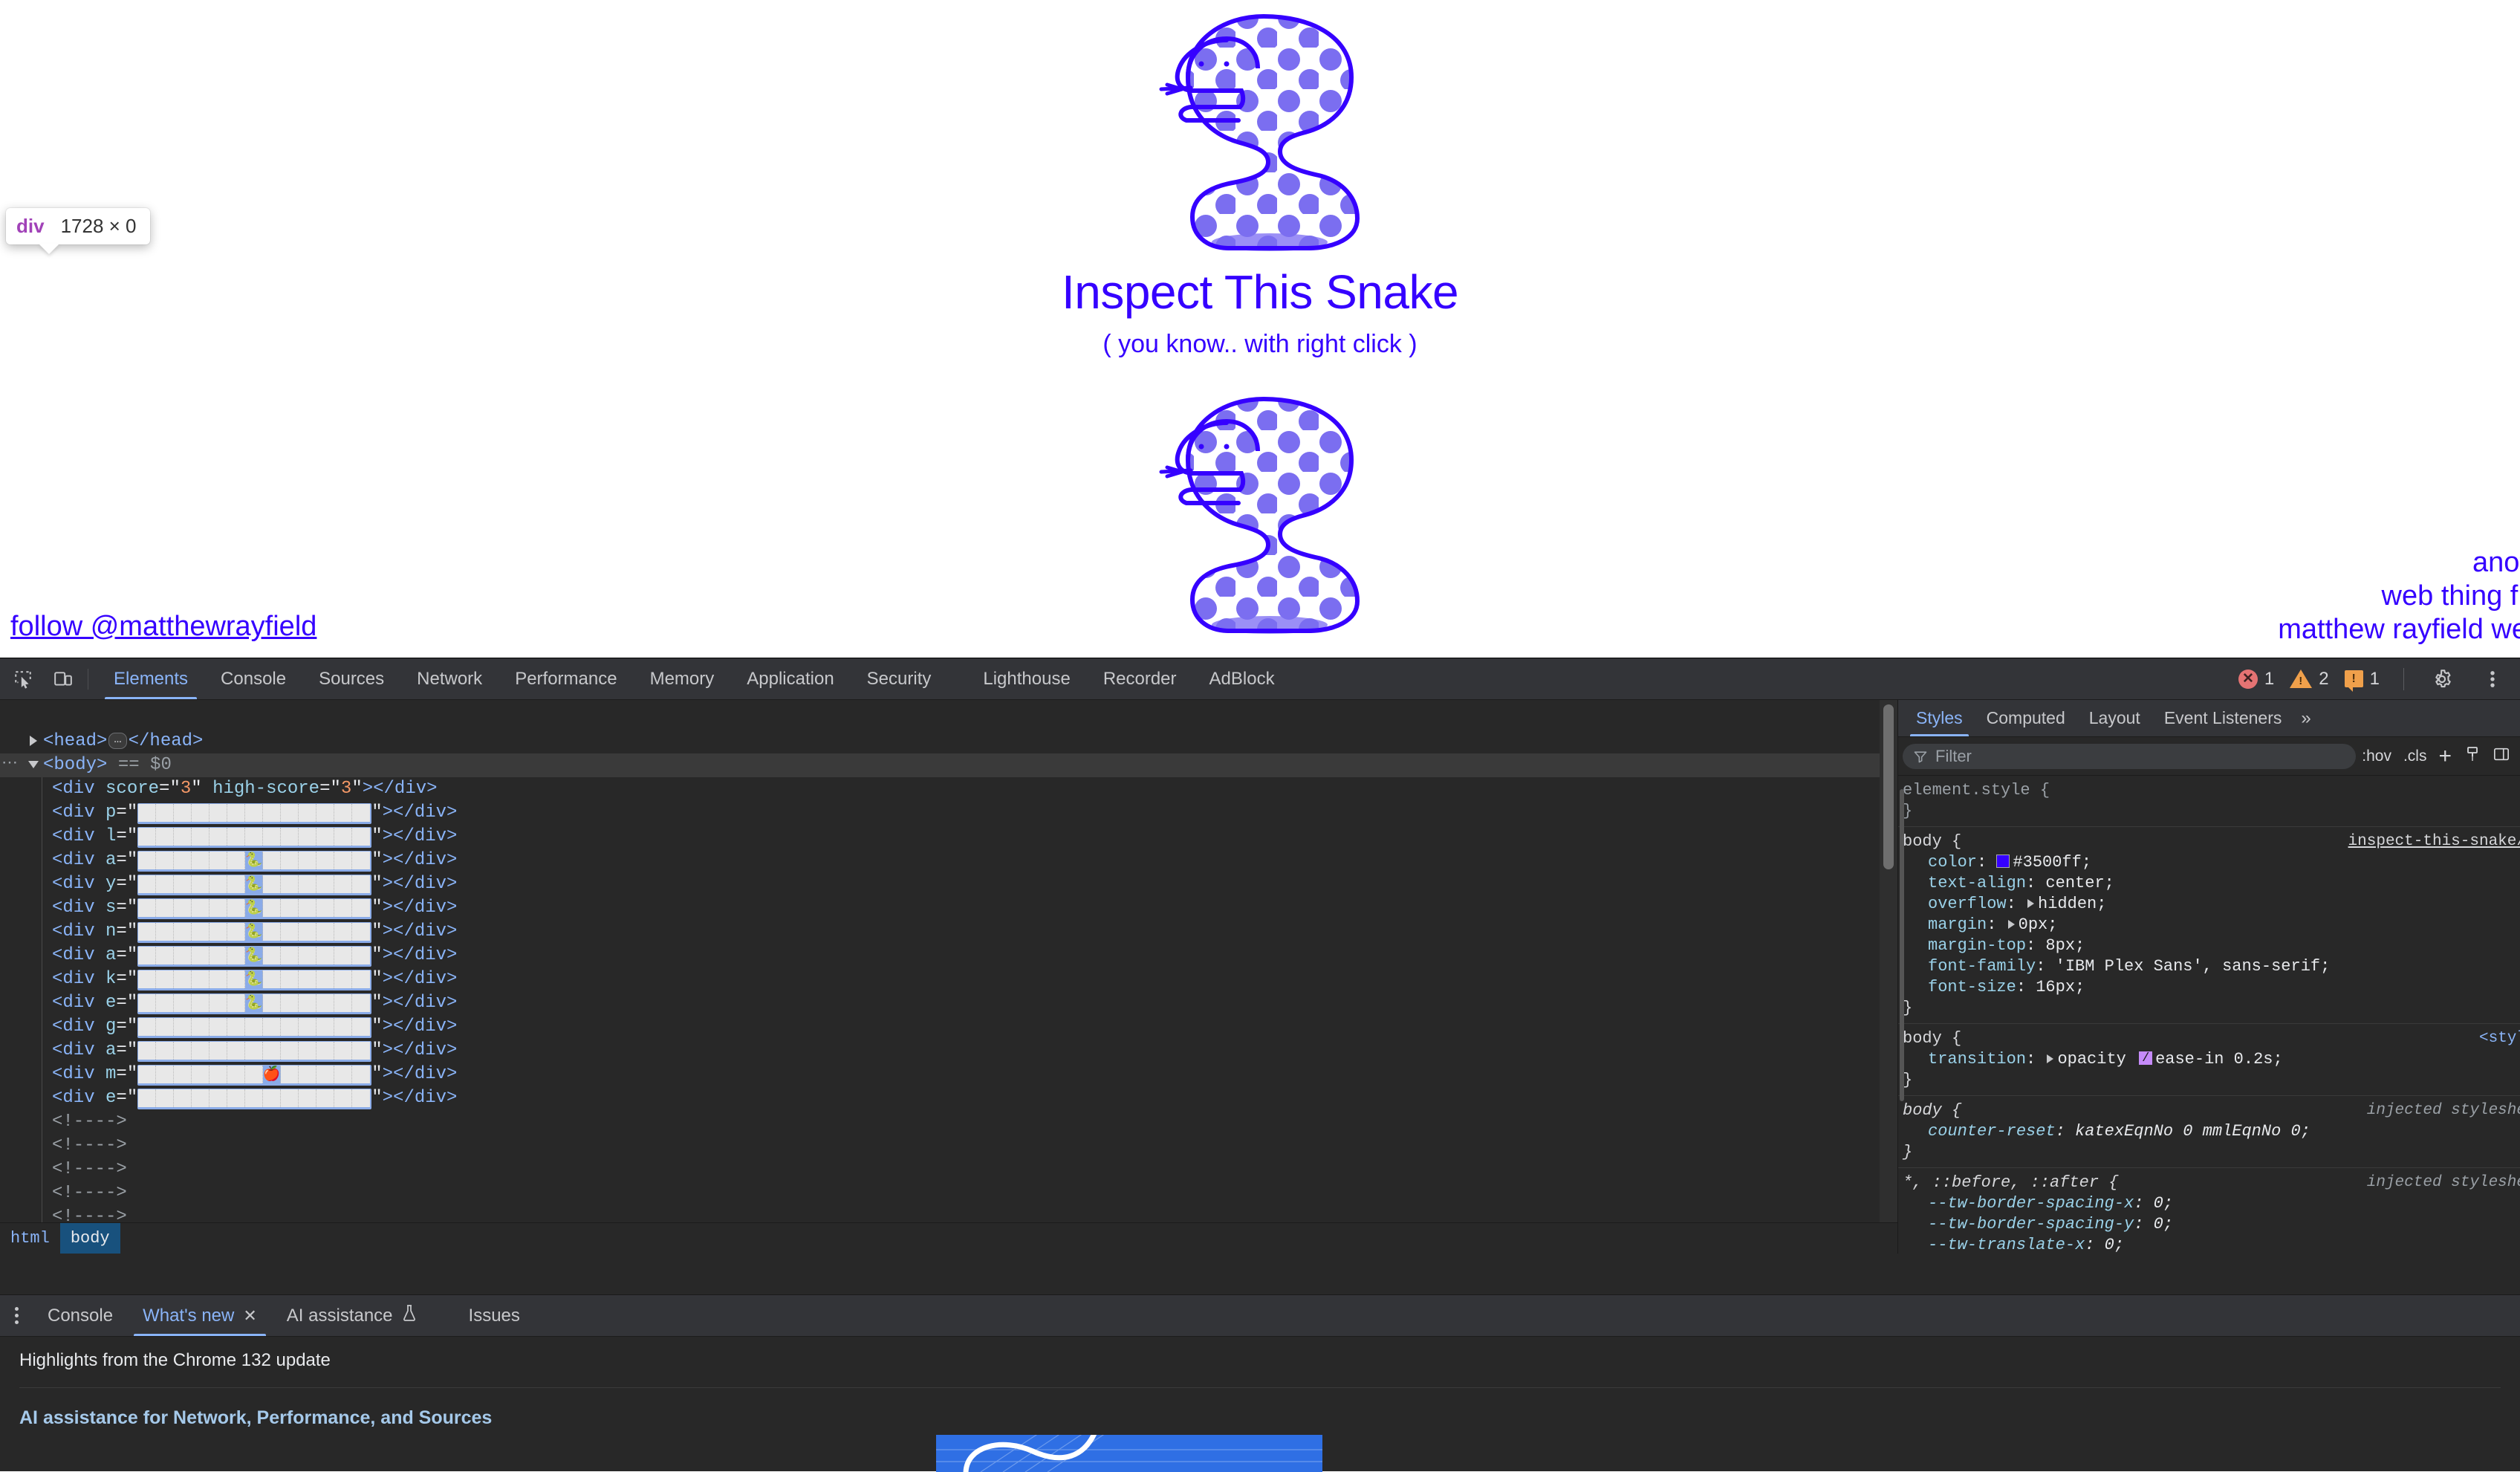 The width and height of the screenshot is (2520, 1472). I want to click on panel-tab-elements: Elements, so click(150, 679).